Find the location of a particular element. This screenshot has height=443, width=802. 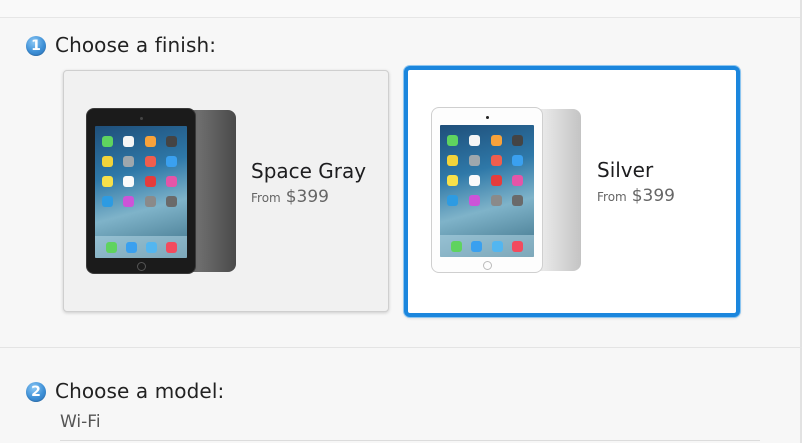

step-2-title: Choose a model: is located at coordinates (140, 391).